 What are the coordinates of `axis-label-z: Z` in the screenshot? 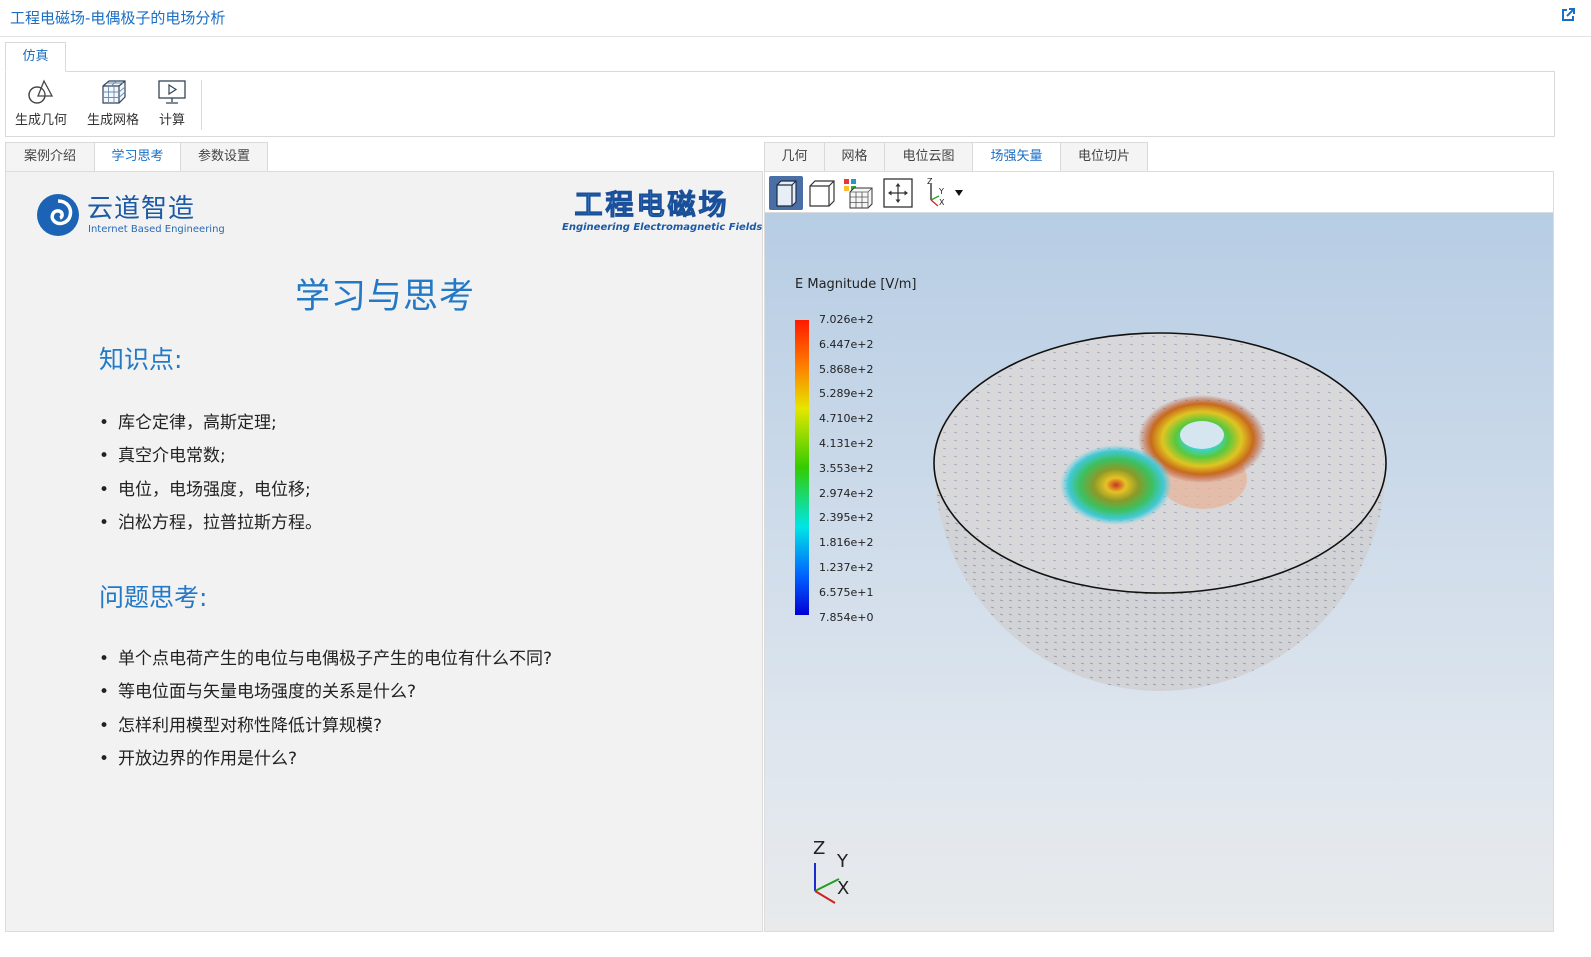 It's located at (819, 848).